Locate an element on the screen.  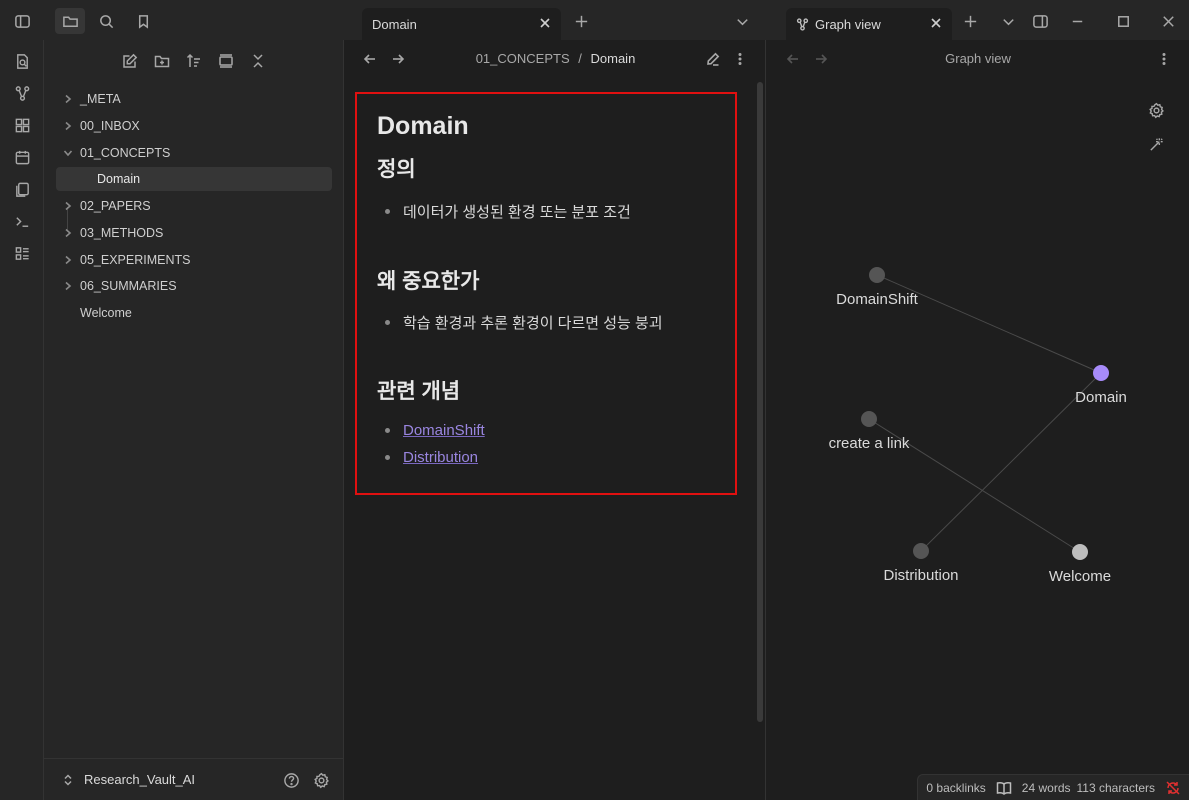
character-count: 113 characters is located at coordinates (1116, 787).